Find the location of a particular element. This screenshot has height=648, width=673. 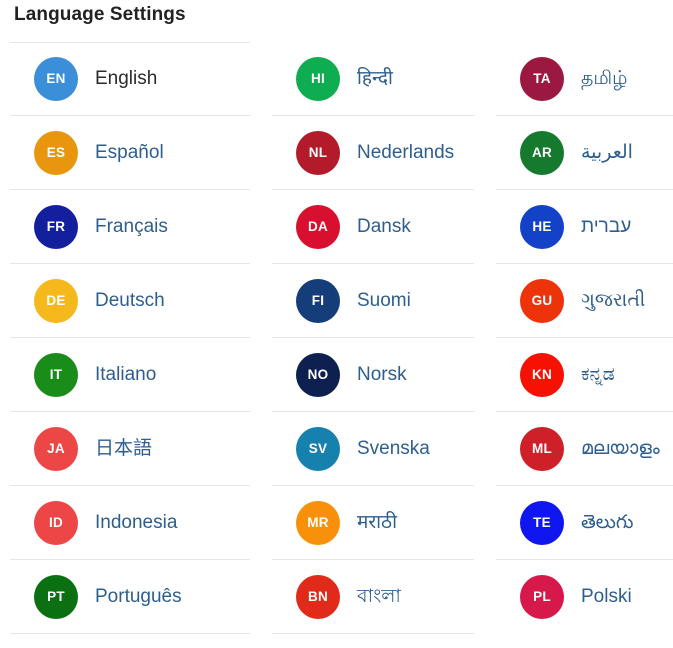

language-name-label: ಕನ್ನಡ is located at coordinates (598, 375).